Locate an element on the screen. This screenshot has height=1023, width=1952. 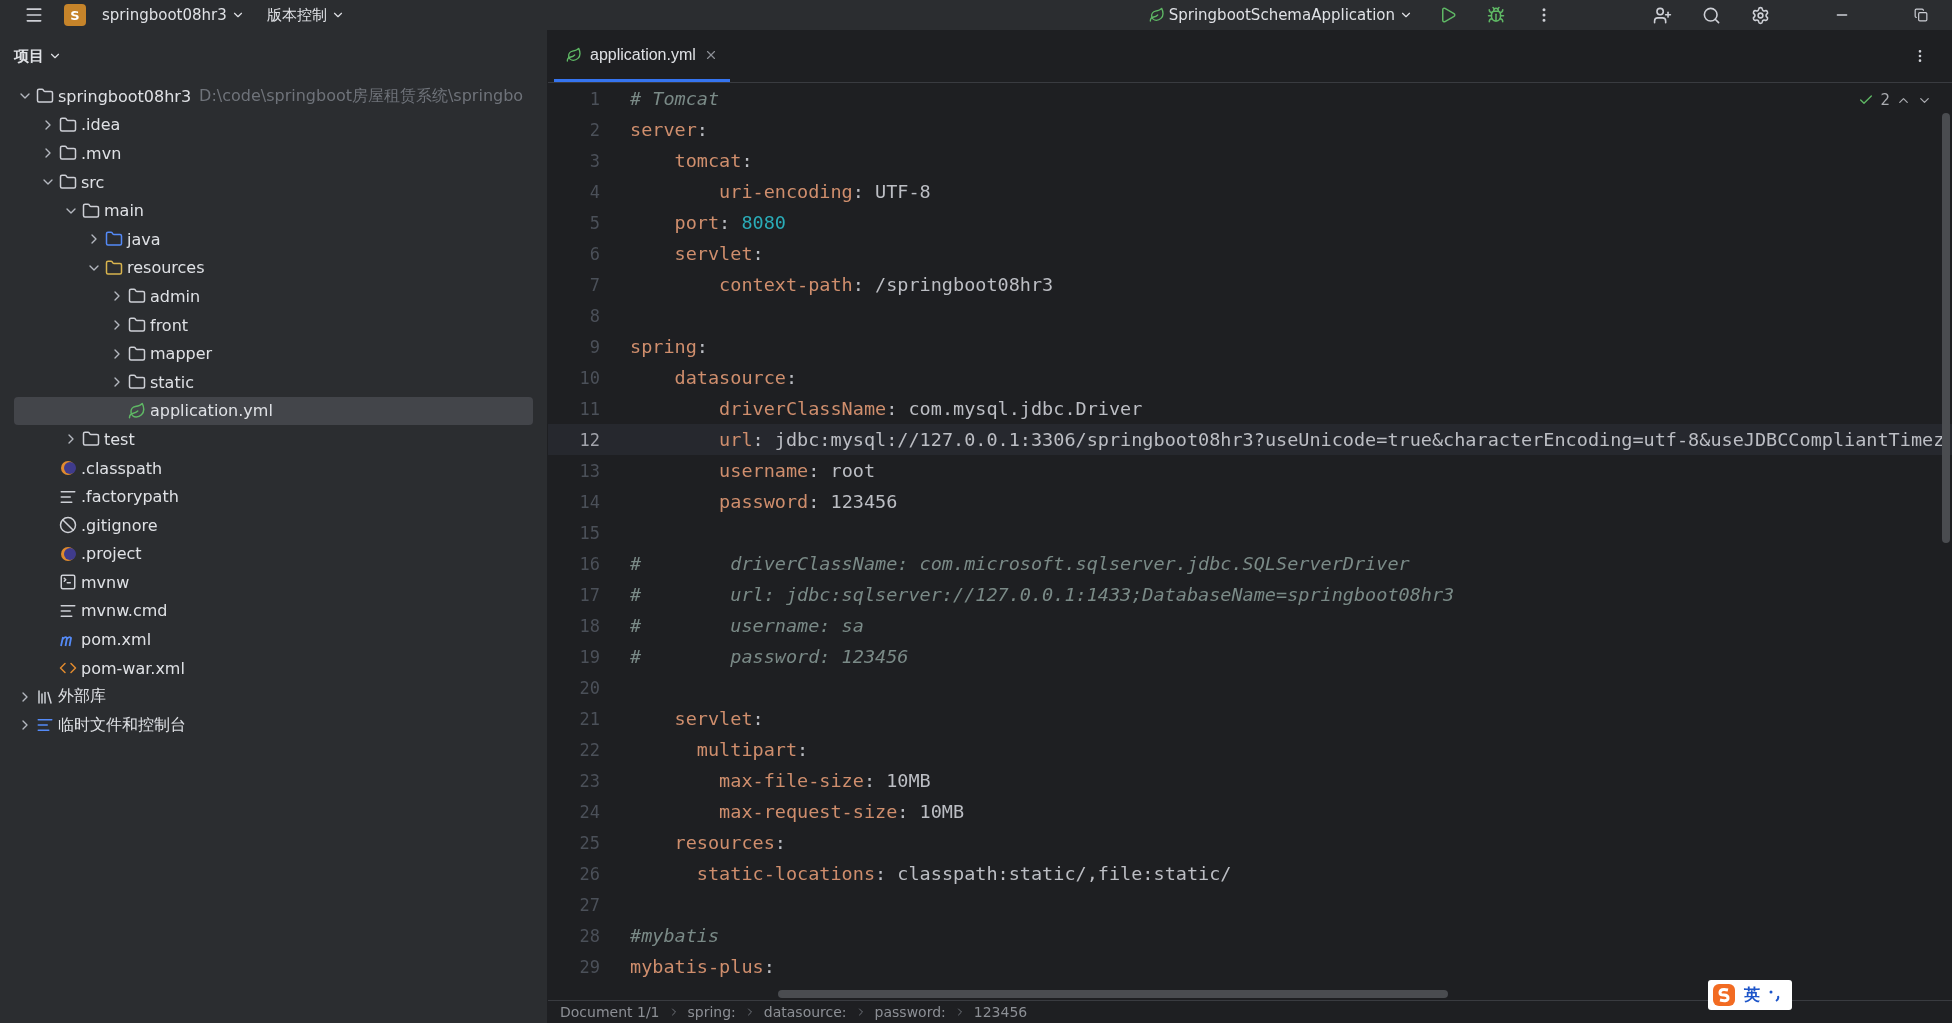
tree-item-label: pom-war.xml is located at coordinates (133, 668).